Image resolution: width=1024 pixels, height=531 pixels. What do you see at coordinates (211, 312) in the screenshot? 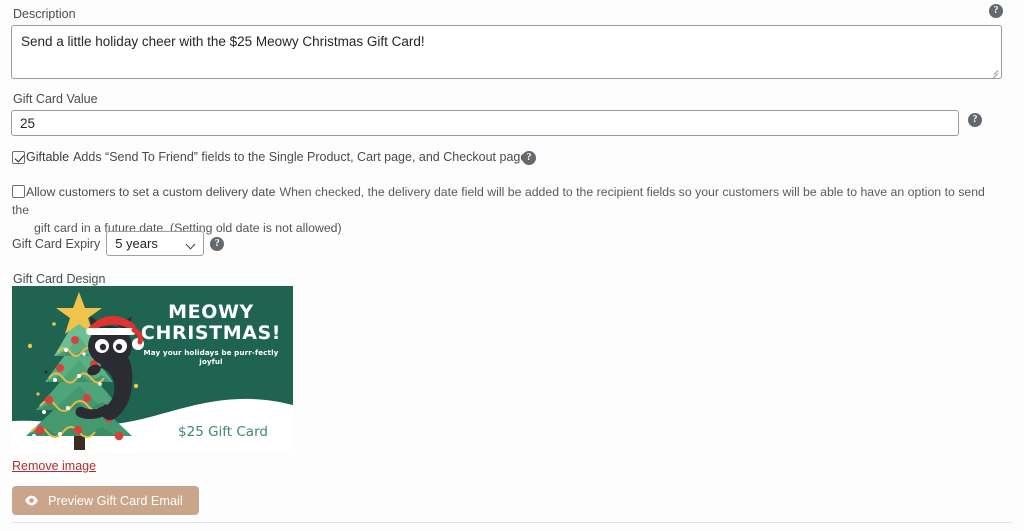
I see `gift-card-title-line1: MEOWY` at bounding box center [211, 312].